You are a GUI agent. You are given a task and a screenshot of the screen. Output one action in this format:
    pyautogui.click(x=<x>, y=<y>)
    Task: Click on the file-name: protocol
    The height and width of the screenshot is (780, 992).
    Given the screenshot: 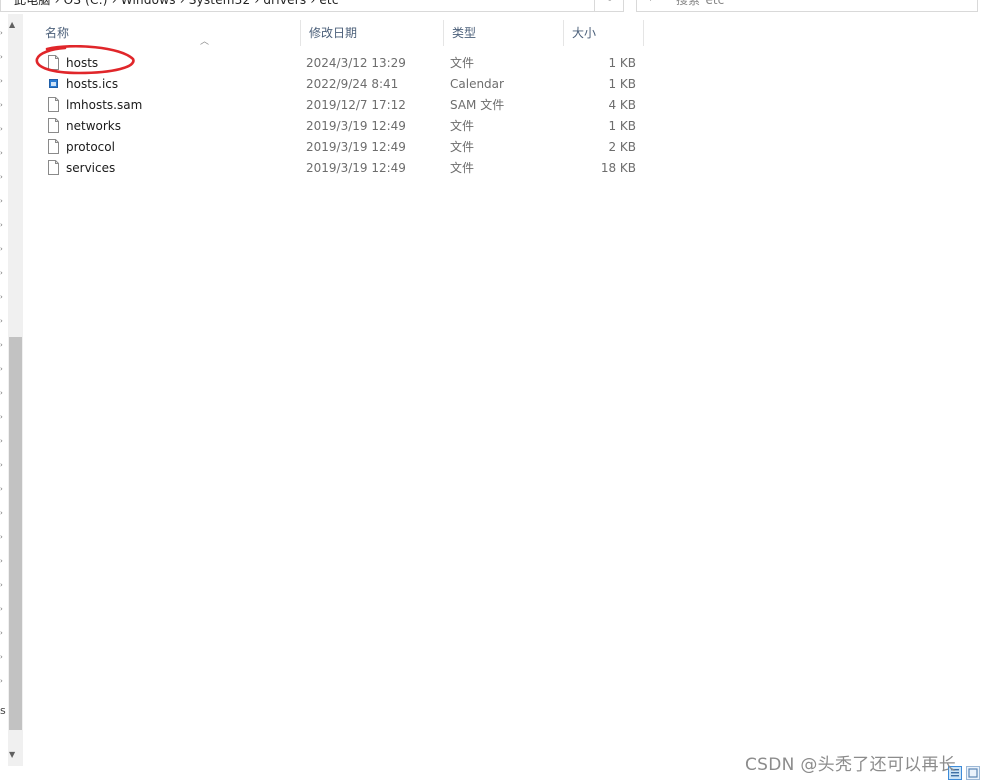 What is the action you would take?
    pyautogui.click(x=90, y=147)
    